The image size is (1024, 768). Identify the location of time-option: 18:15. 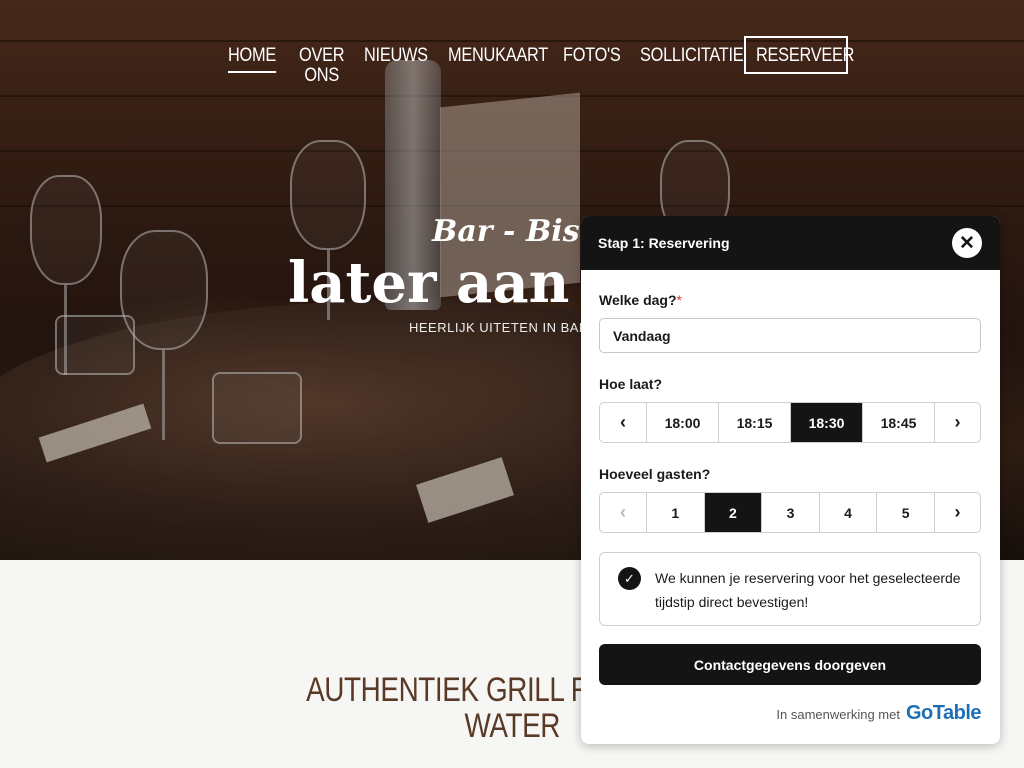
(754, 422).